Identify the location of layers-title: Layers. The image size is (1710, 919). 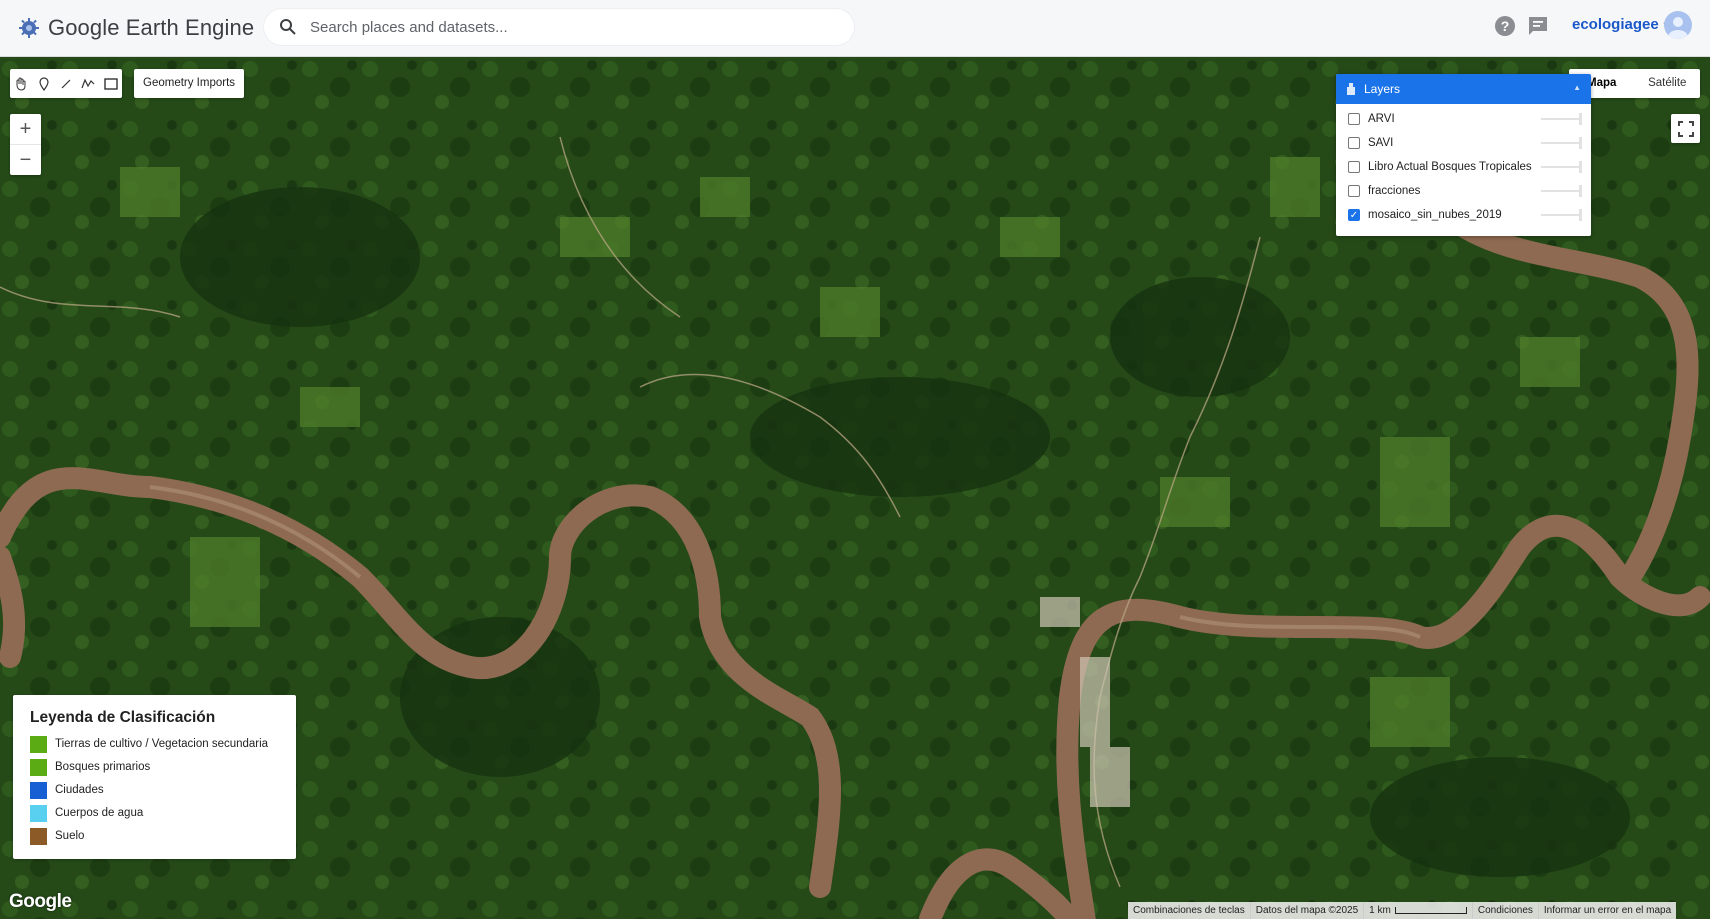
(1382, 89).